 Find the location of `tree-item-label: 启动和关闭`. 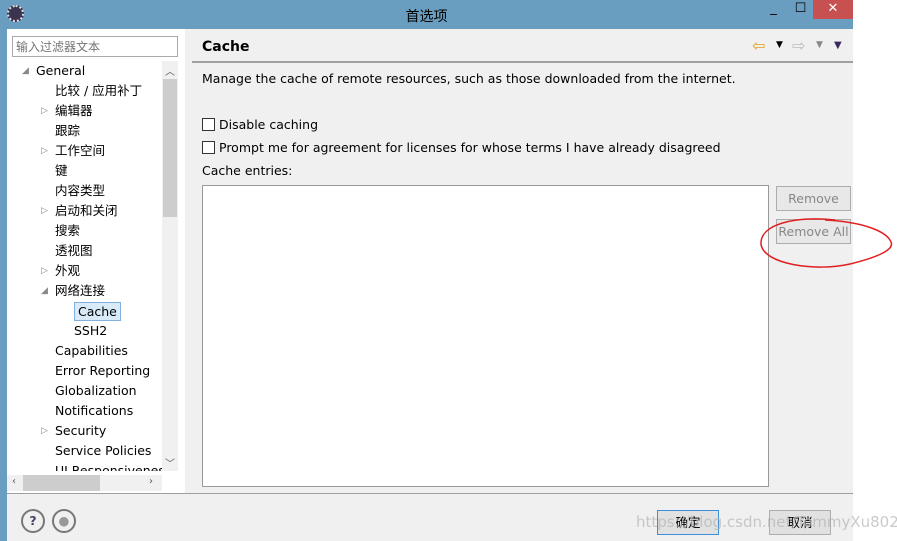

tree-item-label: 启动和关闭 is located at coordinates (86, 210).